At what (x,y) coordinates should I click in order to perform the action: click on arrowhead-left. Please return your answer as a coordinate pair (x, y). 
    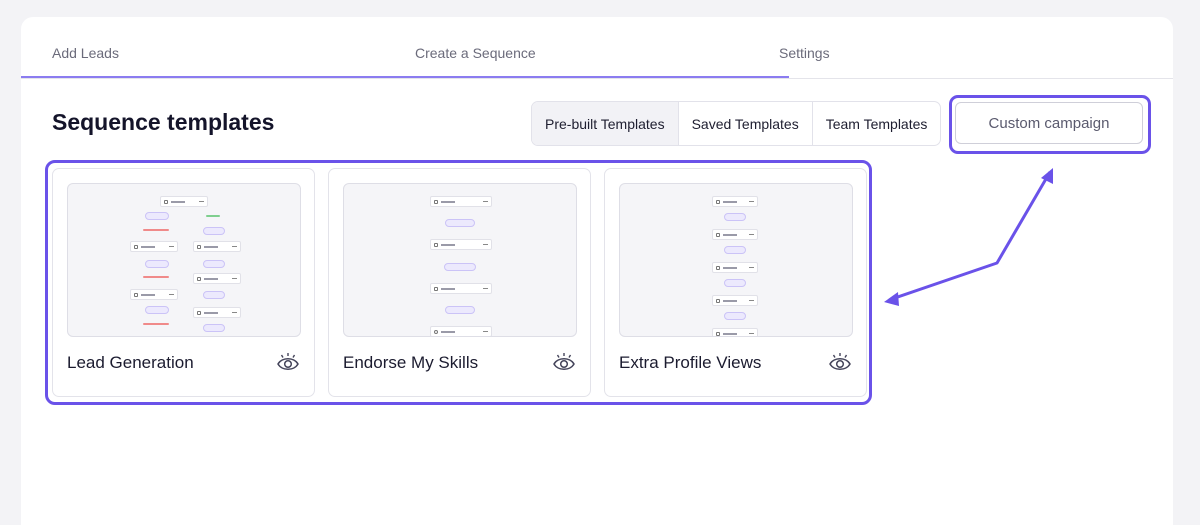
    Looking at the image, I should click on (891, 299).